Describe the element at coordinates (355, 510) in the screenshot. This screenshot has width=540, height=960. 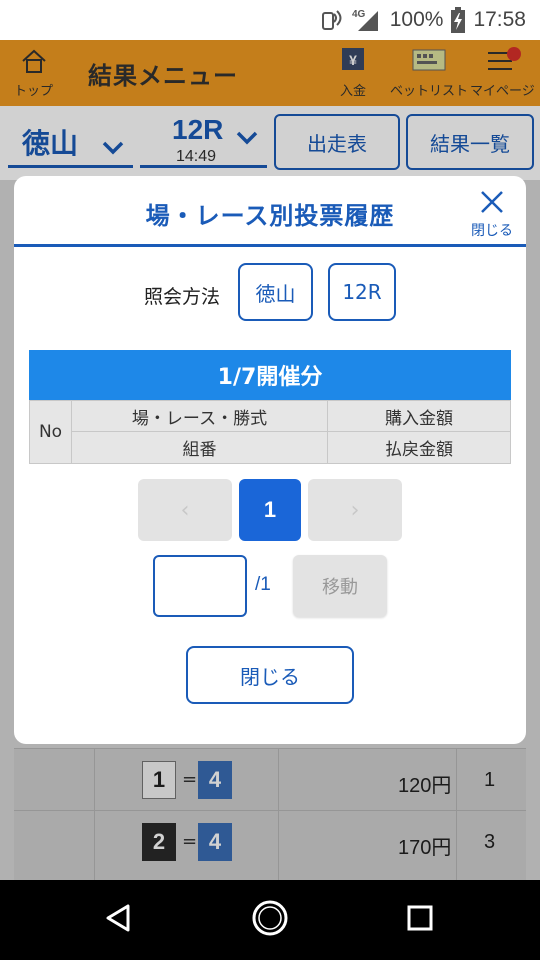
I see `next-page-button: ›` at that location.